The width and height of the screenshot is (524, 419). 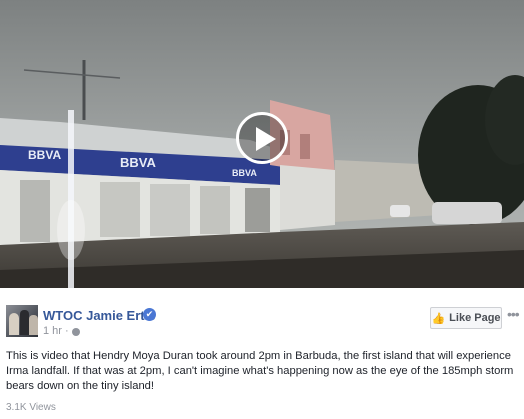 What do you see at coordinates (266, 139) in the screenshot?
I see `play-icon` at bounding box center [266, 139].